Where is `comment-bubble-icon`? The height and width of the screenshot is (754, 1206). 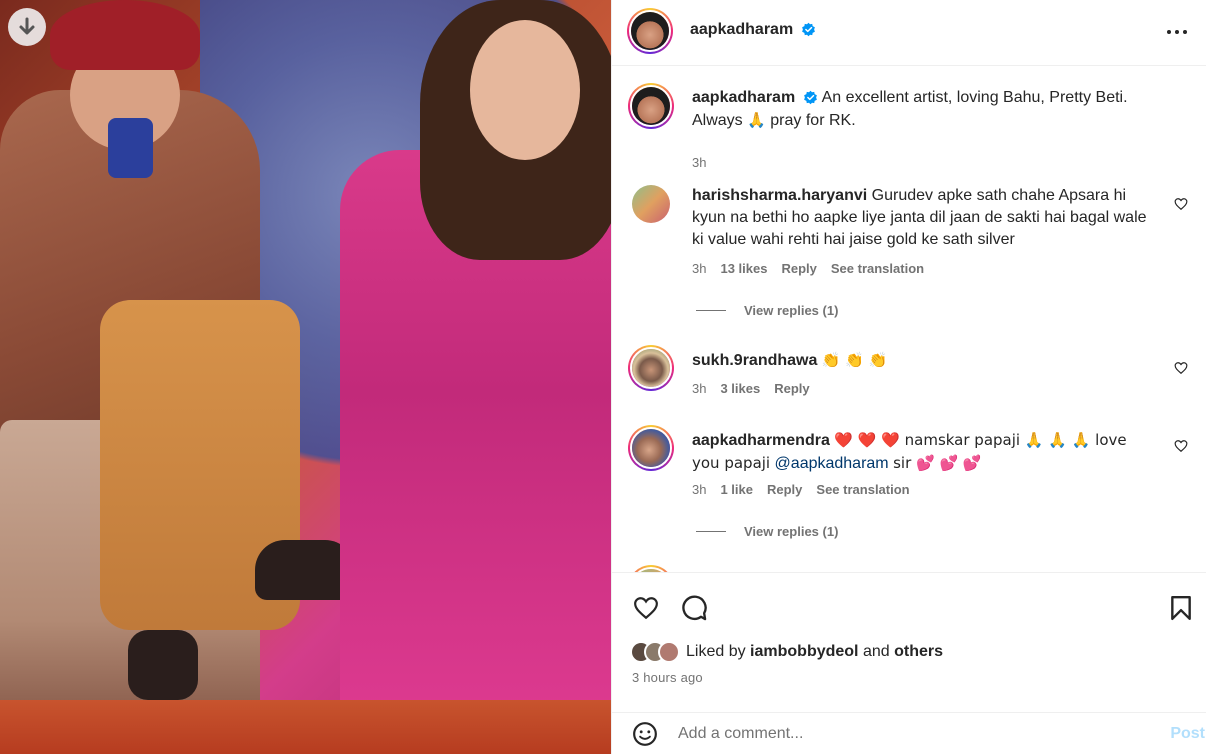 comment-bubble-icon is located at coordinates (694, 608).